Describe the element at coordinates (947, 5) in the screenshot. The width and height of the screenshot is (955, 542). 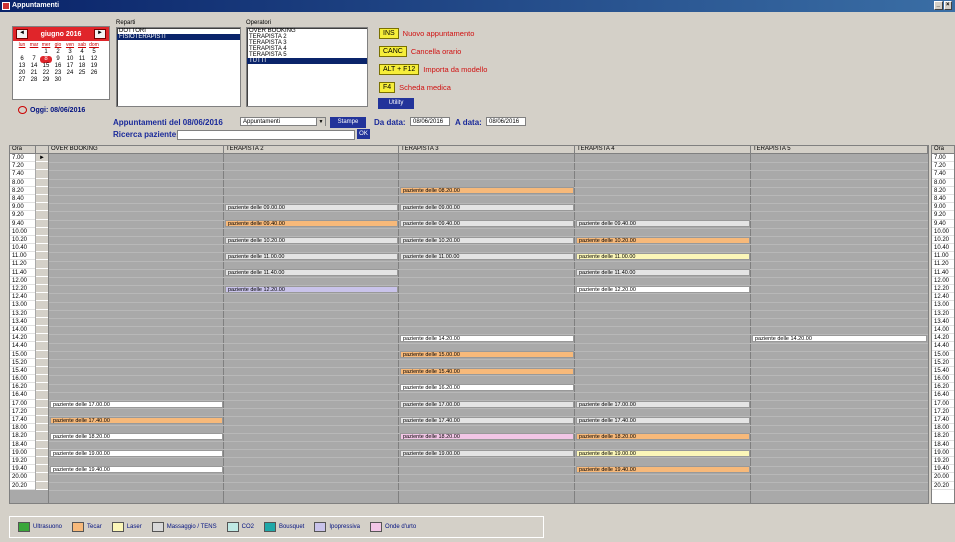
I see `close-button: ×` at that location.